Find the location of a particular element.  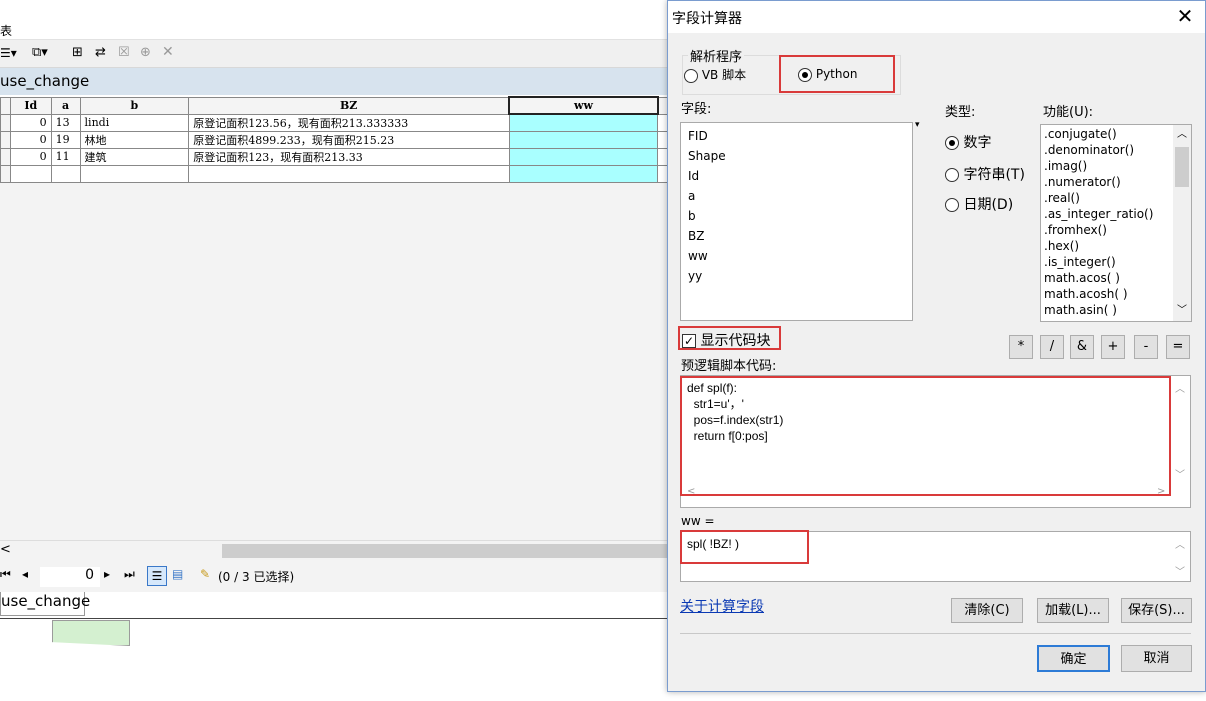

table-tab-name: use_change is located at coordinates (44, 81).